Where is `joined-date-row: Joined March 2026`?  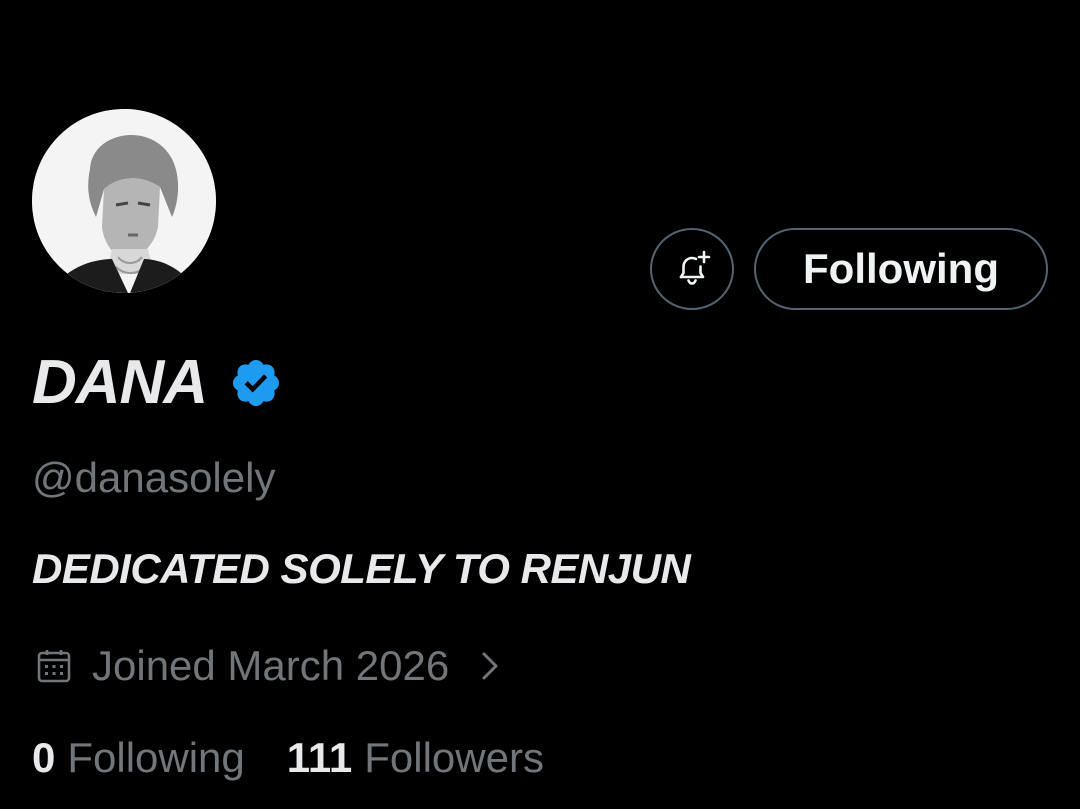 joined-date-row: Joined March 2026 is located at coordinates (268, 666).